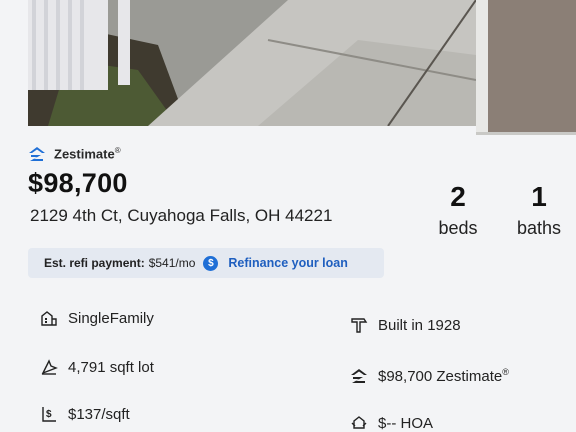  Describe the element at coordinates (49, 318) in the screenshot. I see `building-icon` at that location.